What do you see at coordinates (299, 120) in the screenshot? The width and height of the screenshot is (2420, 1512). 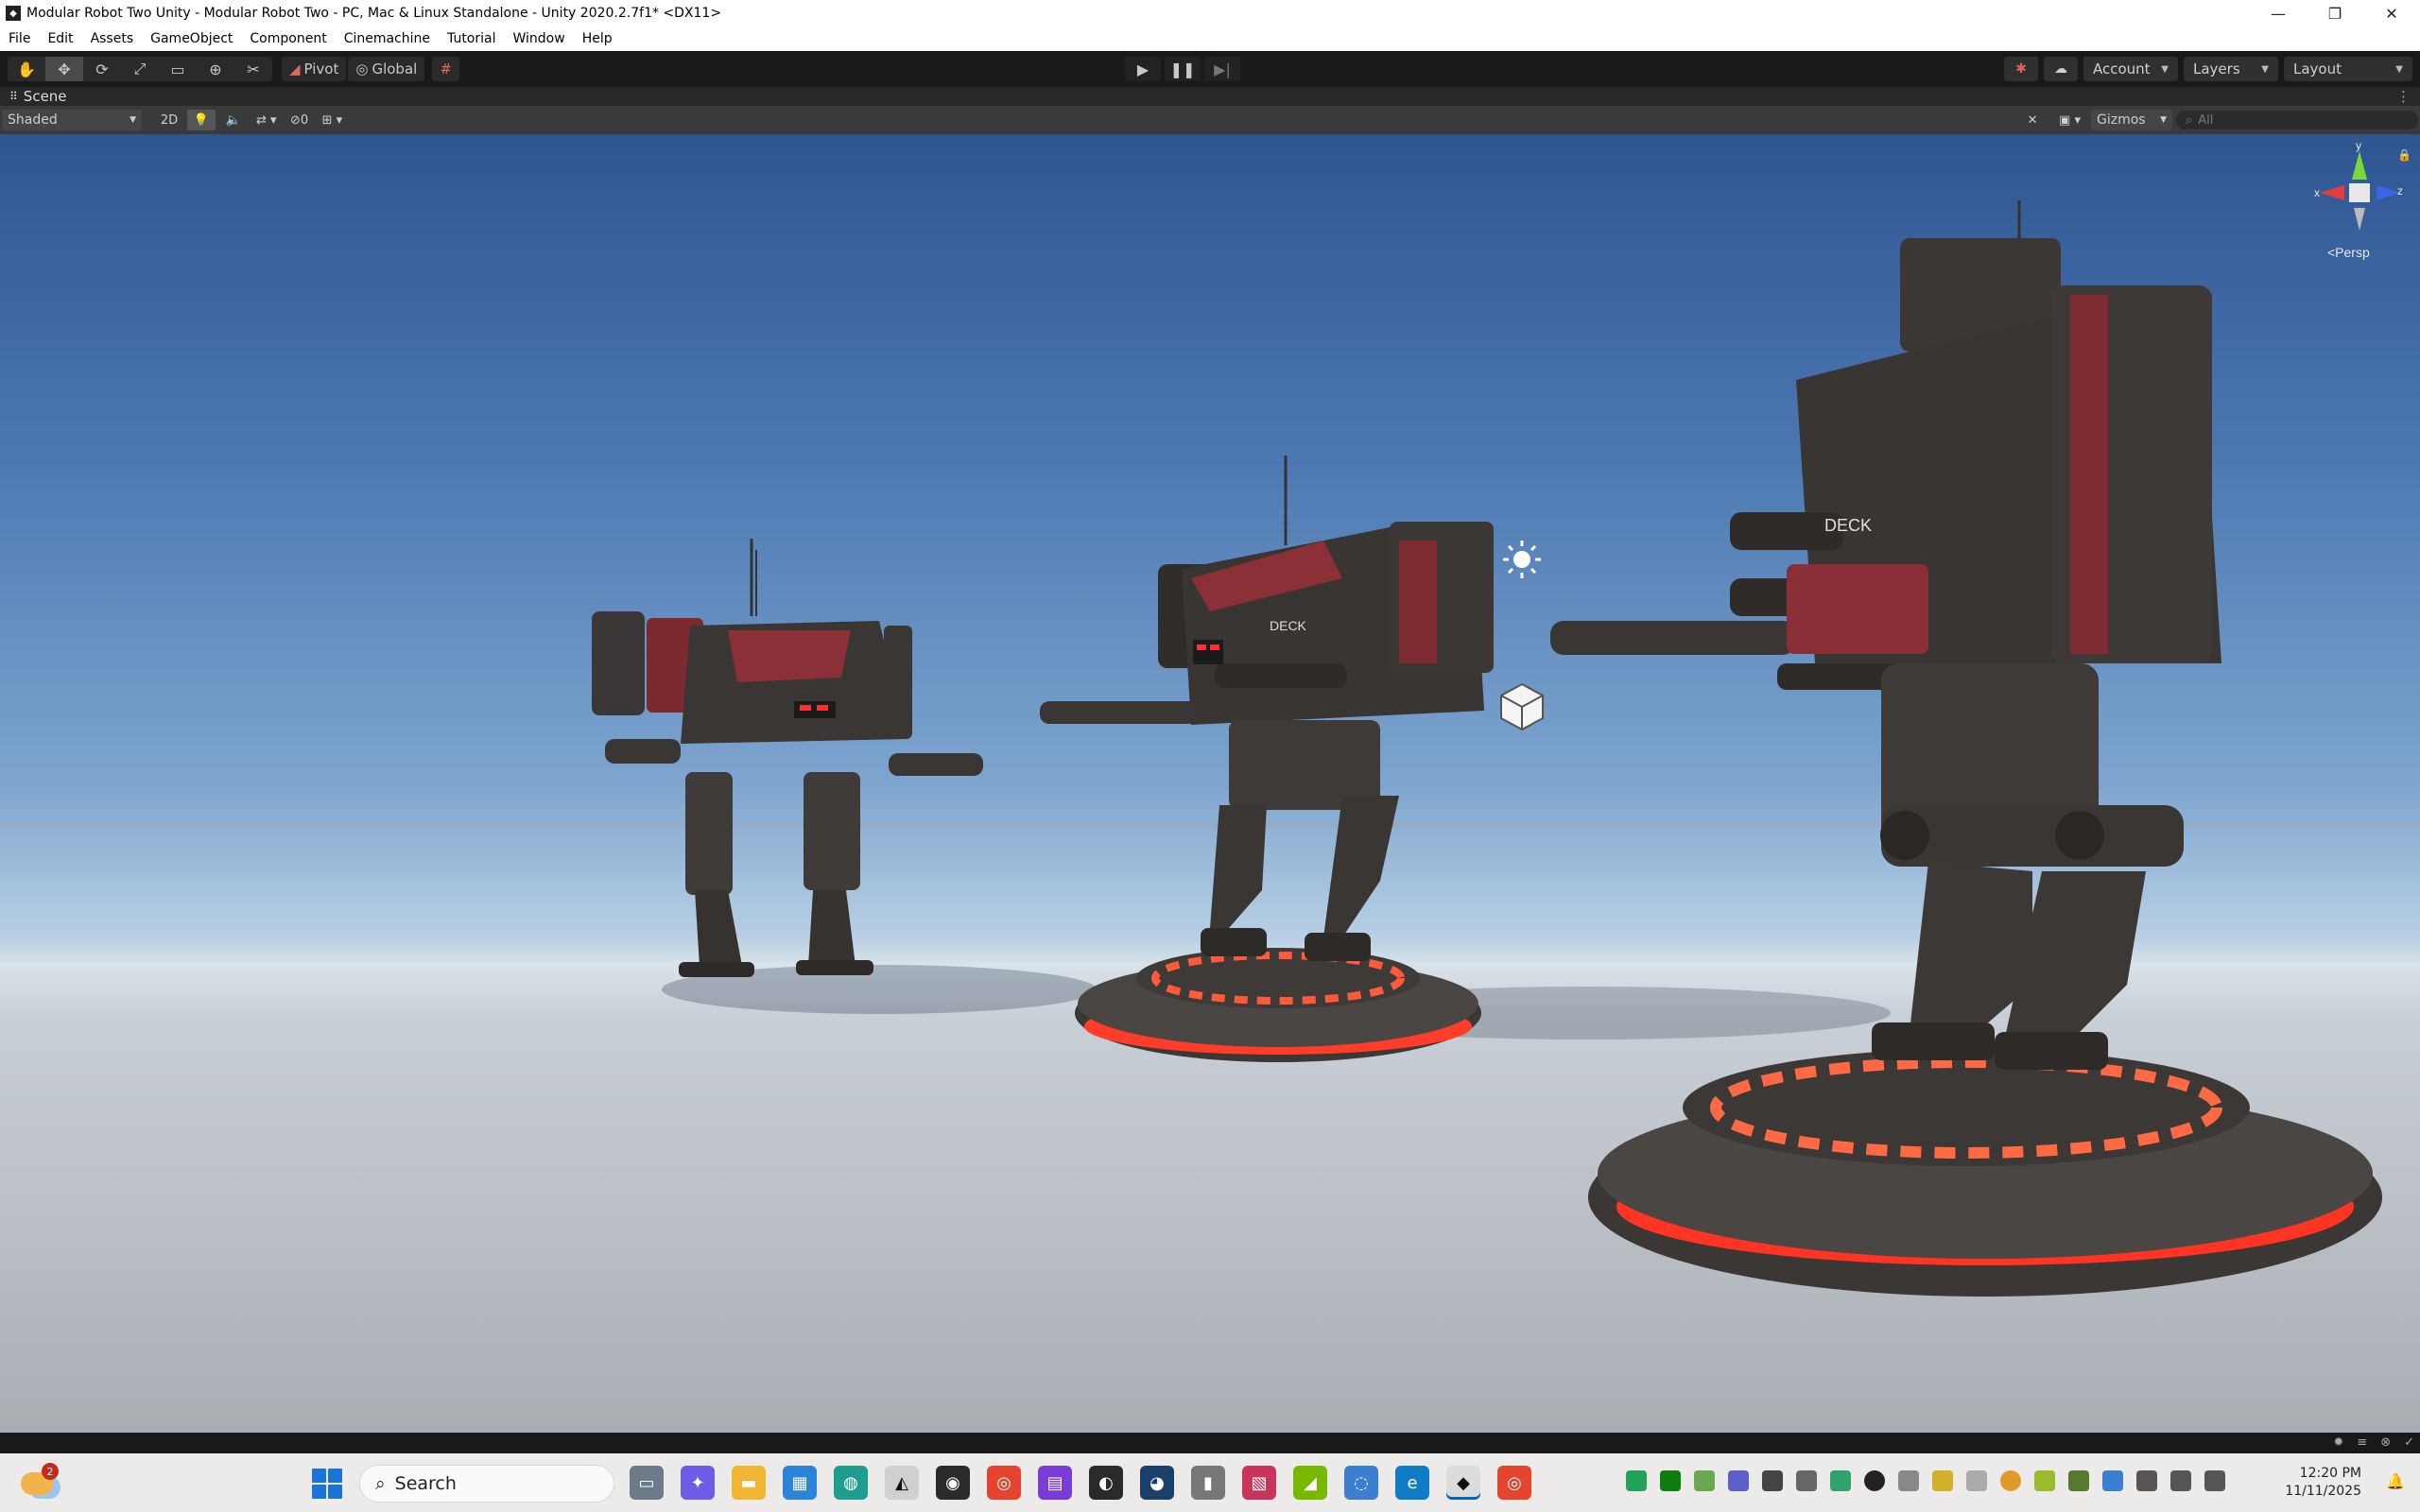 I see `visibility-toggle: ⊘ 0` at bounding box center [299, 120].